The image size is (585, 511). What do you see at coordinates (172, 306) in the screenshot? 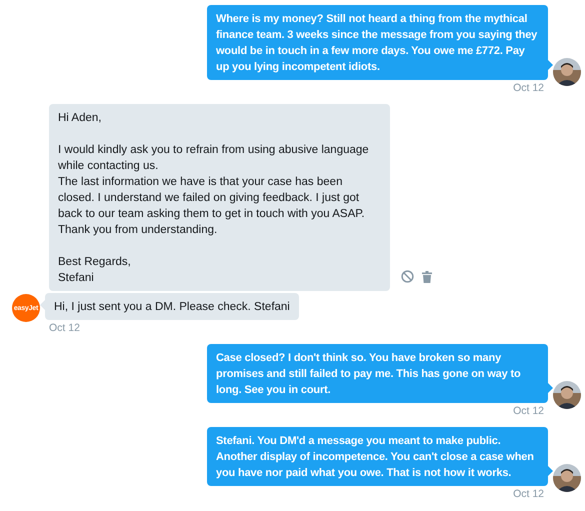
I see `message-bubble: Hi, I just sent you a DM. Please check. Stefani` at bounding box center [172, 306].